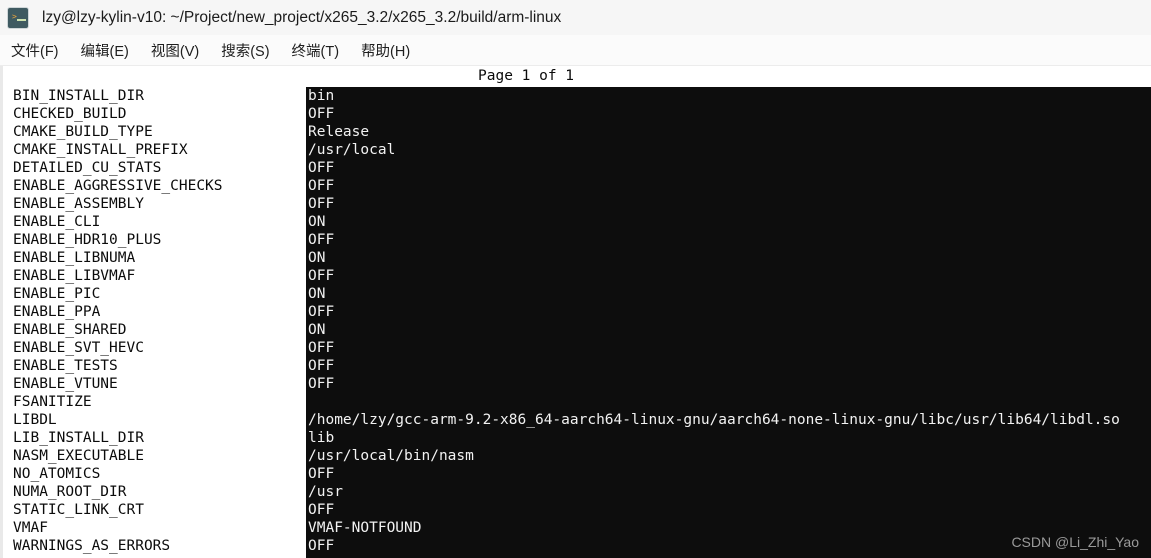 This screenshot has height=558, width=1151. What do you see at coordinates (78, 204) in the screenshot?
I see `variable-name: ENABLE_ASSEMBLY` at bounding box center [78, 204].